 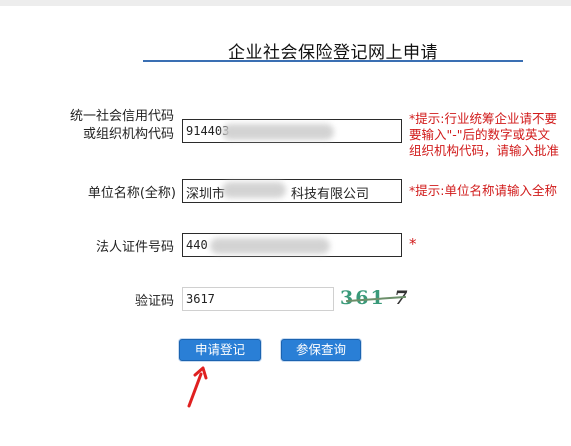 I want to click on legal-id-label: 法人证件号码, so click(x=134, y=247).